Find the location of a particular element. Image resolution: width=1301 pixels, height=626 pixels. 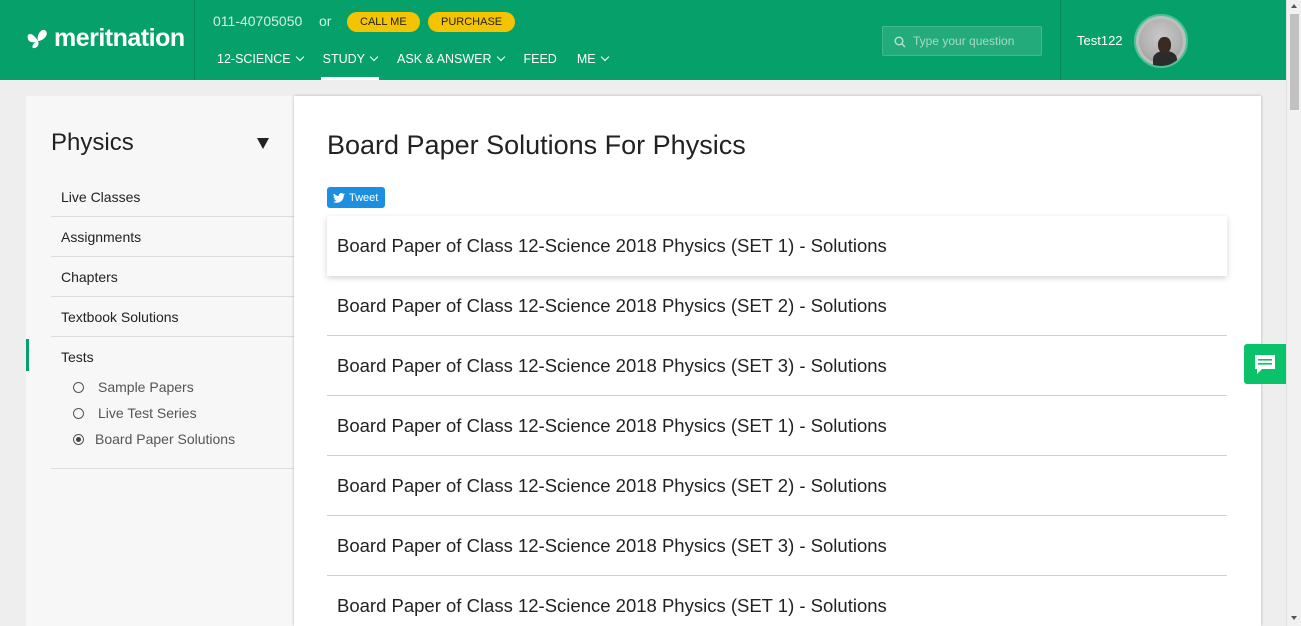

nav-label: FEED is located at coordinates (540, 59).